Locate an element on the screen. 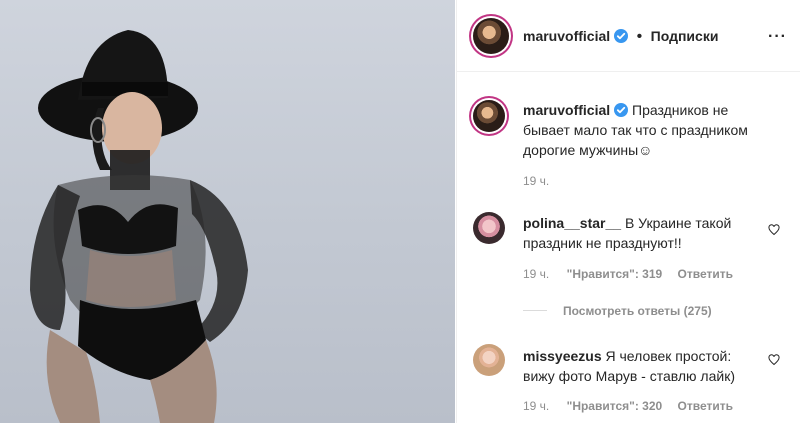  comment-meta: 19 ч. "Нравится": 320 Ответить is located at coordinates (628, 406).